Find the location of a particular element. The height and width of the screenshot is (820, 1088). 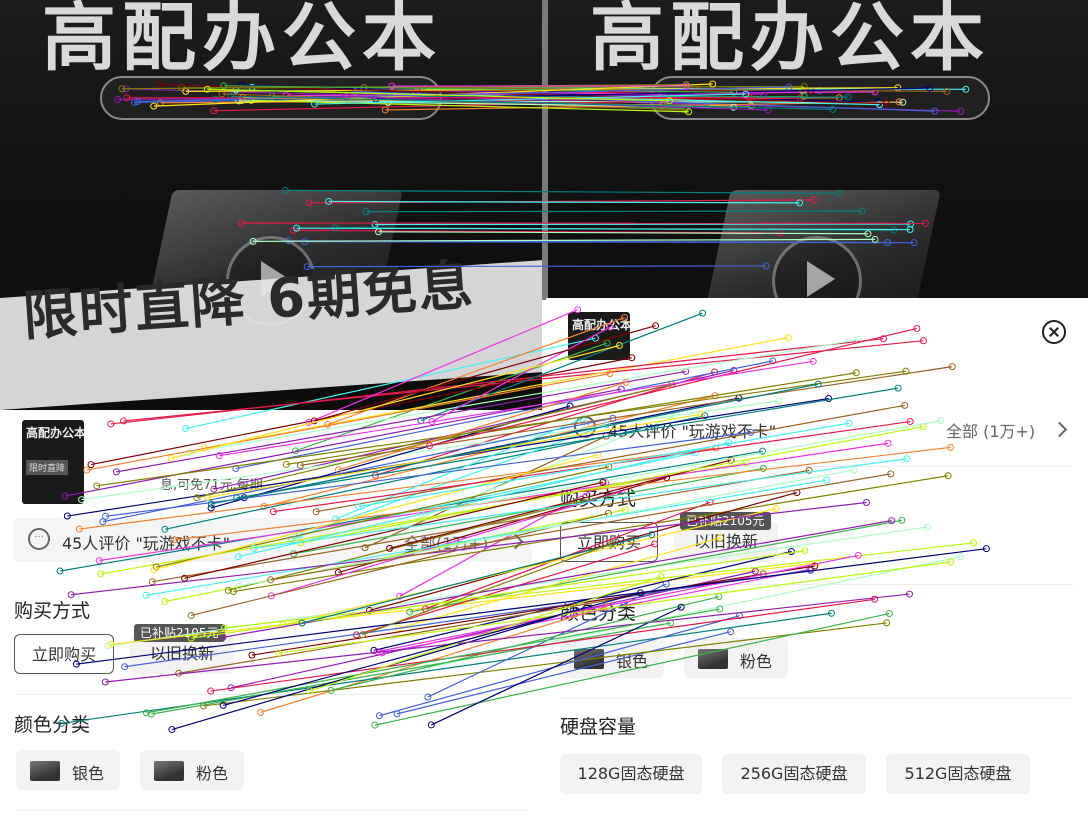

banner-pill-right is located at coordinates (820, 98).